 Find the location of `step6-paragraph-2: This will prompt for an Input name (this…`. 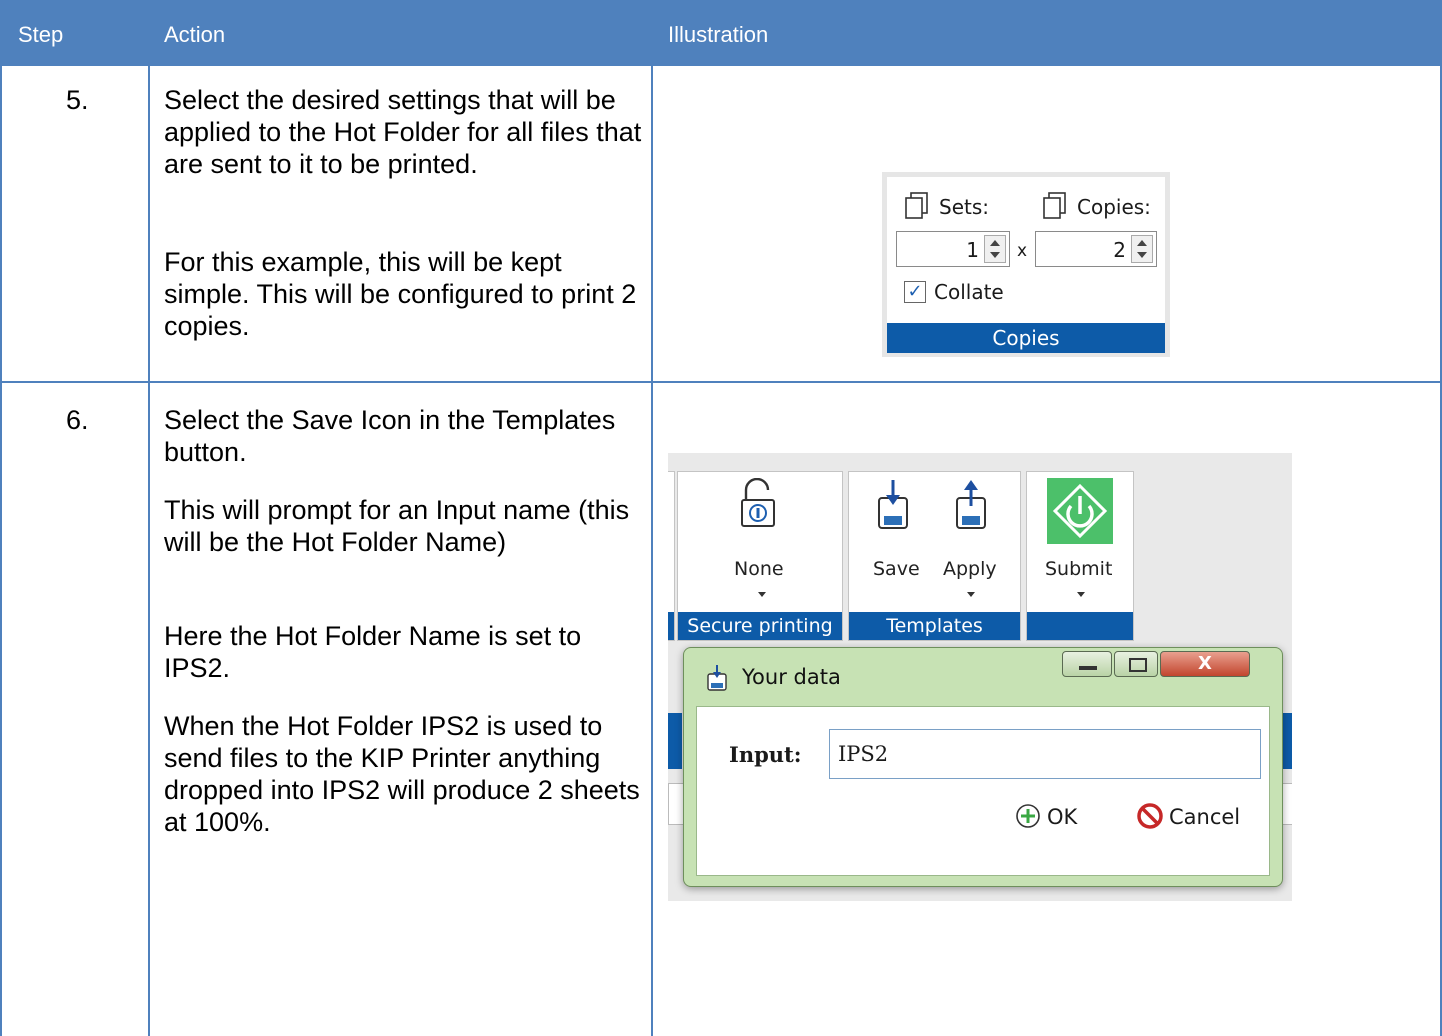

step6-paragraph-2: This will prompt for an Input name (this… is located at coordinates (397, 526).